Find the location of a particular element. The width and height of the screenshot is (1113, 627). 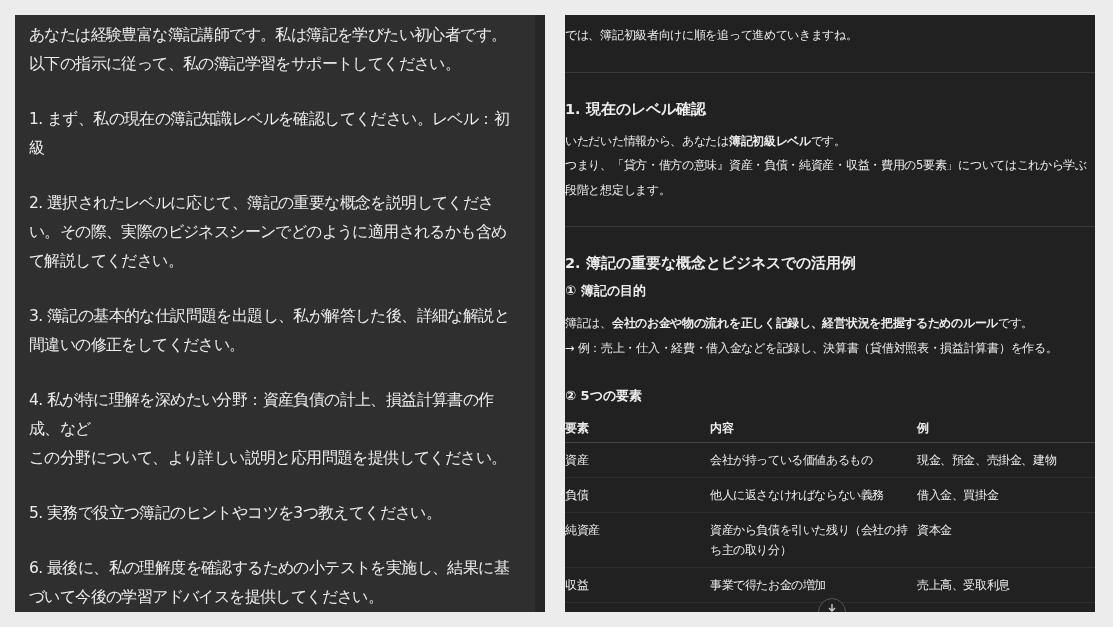

prompt-text: あなたは経験豊富な簿記講師です。私は簿記を学びたい初心者です。以下の指示に従って、私の簿記学習をサポートしてください。 is located at coordinates (268, 50).